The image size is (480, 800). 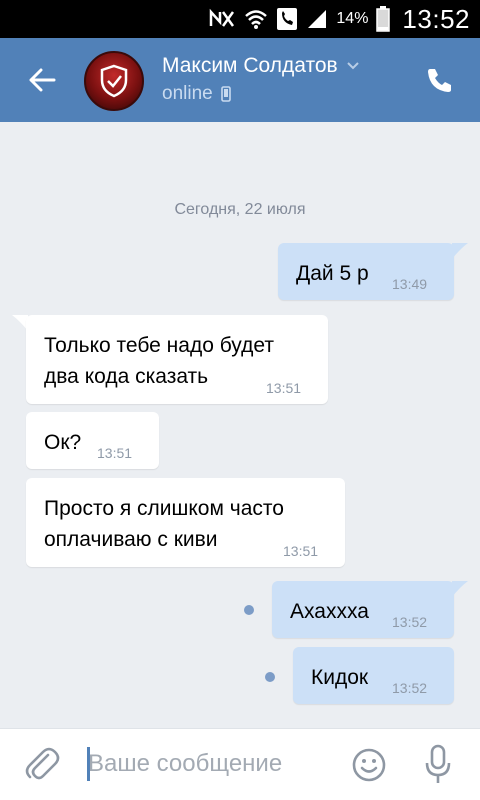 I want to click on microphone-button, so click(x=438, y=765).